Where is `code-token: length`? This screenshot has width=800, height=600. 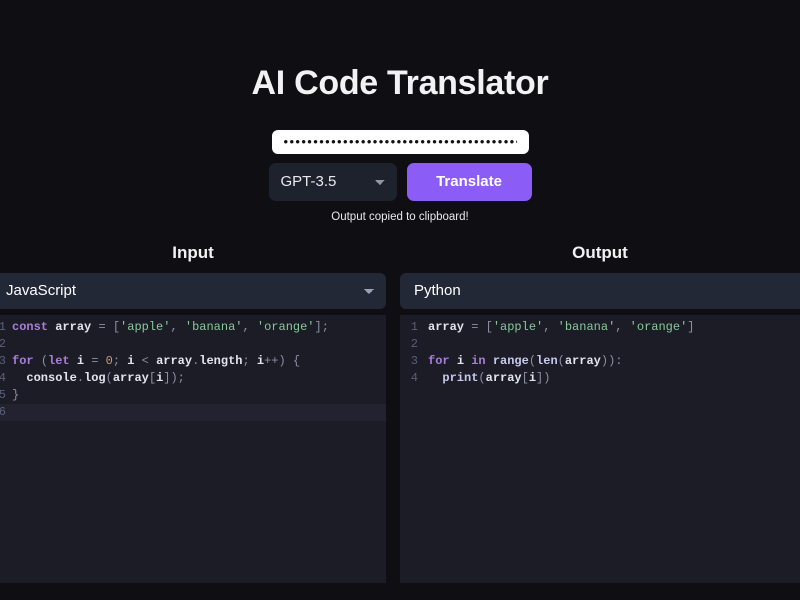
code-token: length is located at coordinates (221, 360).